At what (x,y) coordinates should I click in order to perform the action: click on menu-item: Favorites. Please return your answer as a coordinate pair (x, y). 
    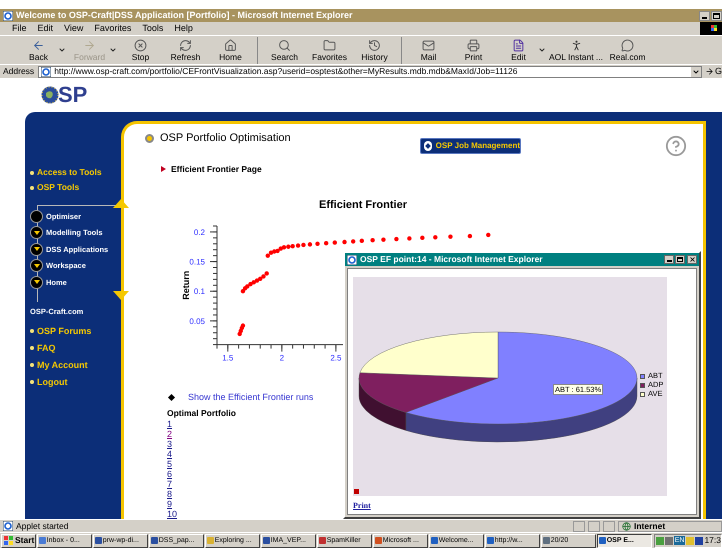
    Looking at the image, I should click on (113, 28).